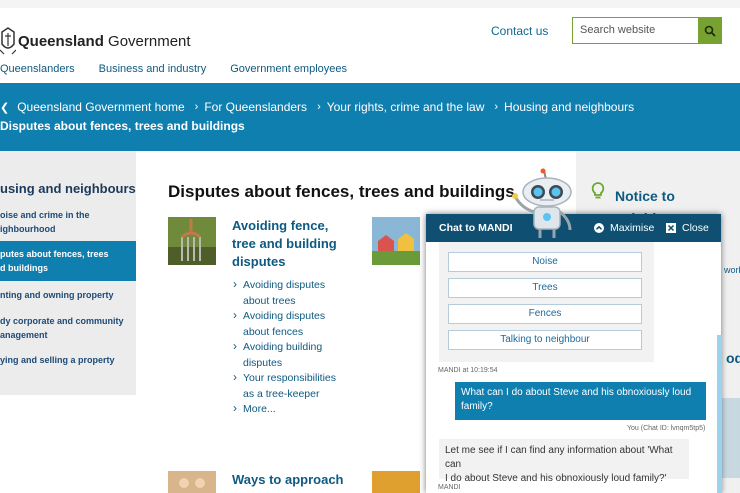 Image resolution: width=740 pixels, height=493 pixels. Describe the element at coordinates (519, 31) in the screenshot. I see `contact-us-link: Contact us` at that location.